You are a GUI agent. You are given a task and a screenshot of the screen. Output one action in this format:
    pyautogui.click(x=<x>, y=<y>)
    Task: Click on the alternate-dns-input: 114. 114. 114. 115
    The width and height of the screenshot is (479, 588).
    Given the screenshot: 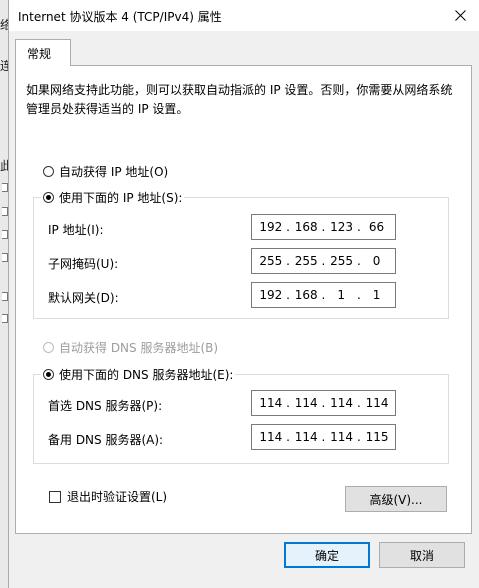 What is the action you would take?
    pyautogui.click(x=323, y=437)
    